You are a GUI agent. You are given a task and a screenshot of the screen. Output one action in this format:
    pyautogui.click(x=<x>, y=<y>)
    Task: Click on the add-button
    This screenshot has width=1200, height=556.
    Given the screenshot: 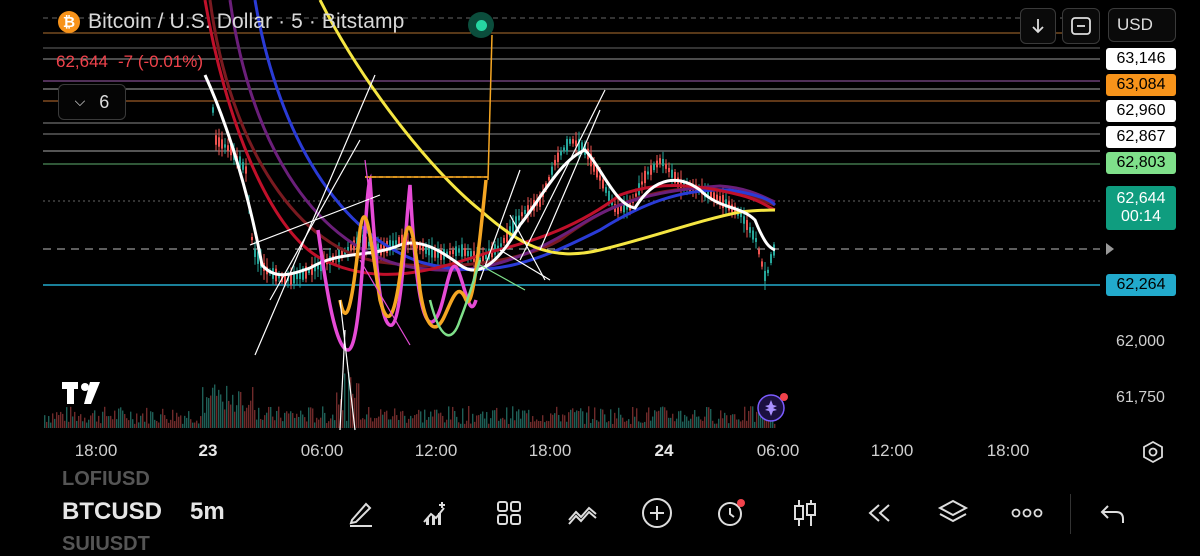 What is the action you would take?
    pyautogui.click(x=657, y=513)
    